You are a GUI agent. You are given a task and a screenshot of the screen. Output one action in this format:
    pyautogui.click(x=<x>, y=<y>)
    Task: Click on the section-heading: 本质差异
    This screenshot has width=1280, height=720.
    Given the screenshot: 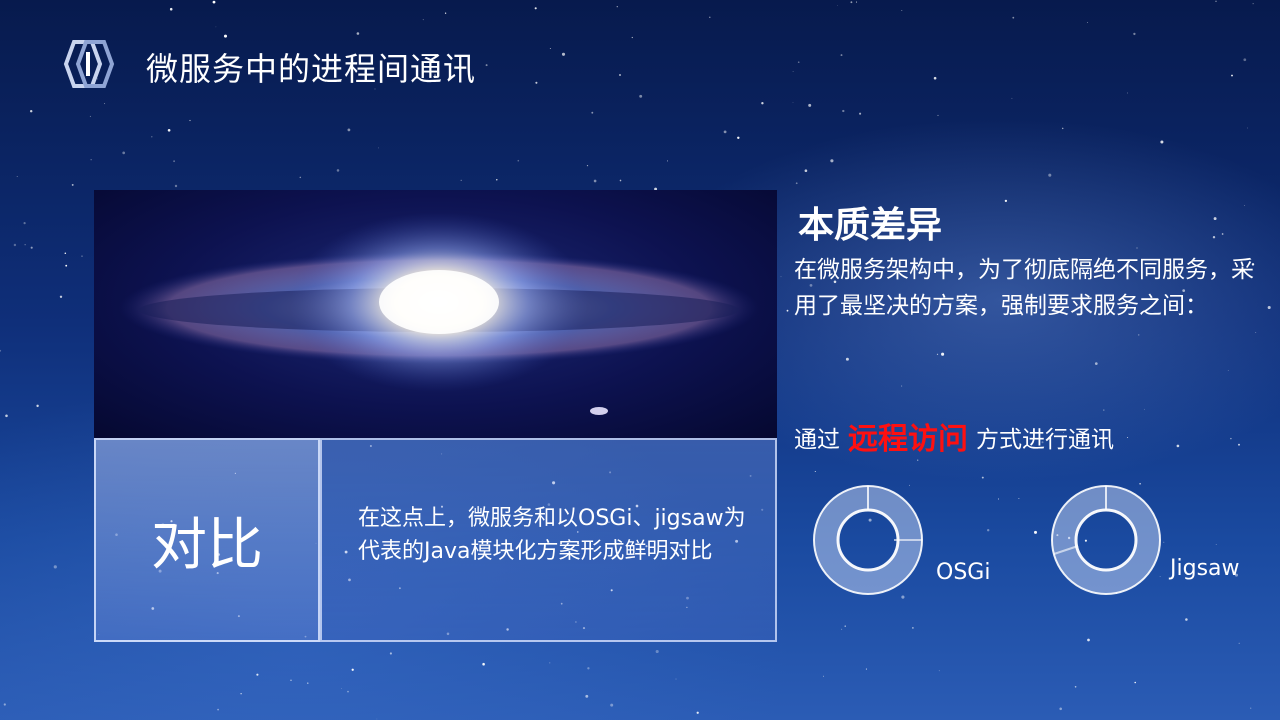 What is the action you would take?
    pyautogui.click(x=870, y=225)
    